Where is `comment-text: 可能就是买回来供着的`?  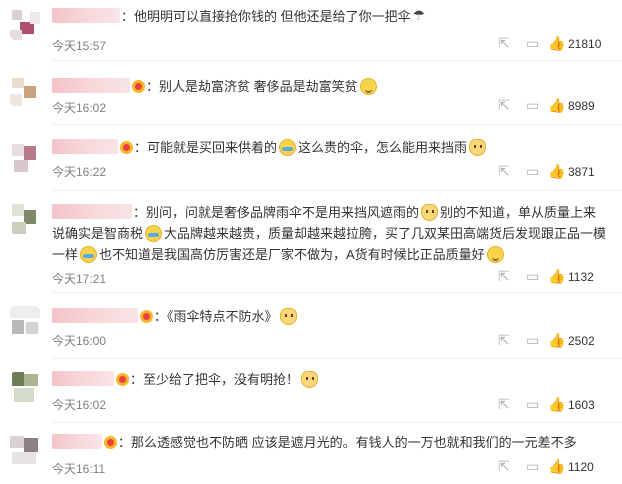 comment-text: 可能就是买回来供着的 is located at coordinates (212, 147).